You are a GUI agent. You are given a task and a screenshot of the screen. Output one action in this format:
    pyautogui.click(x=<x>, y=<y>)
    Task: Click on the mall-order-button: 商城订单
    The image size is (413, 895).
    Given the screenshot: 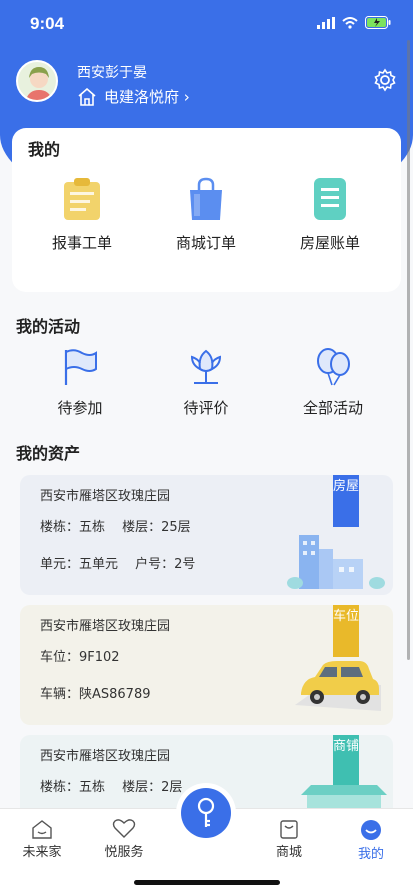 What is the action you would take?
    pyautogui.click(x=206, y=214)
    